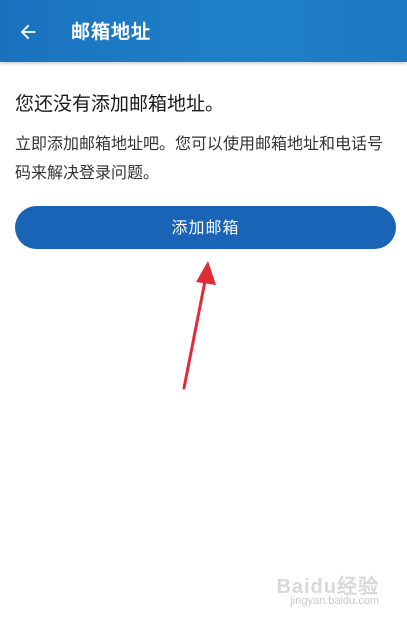  I want to click on empty-state-heading: 您还没有添加邮箱地址。, so click(120, 104).